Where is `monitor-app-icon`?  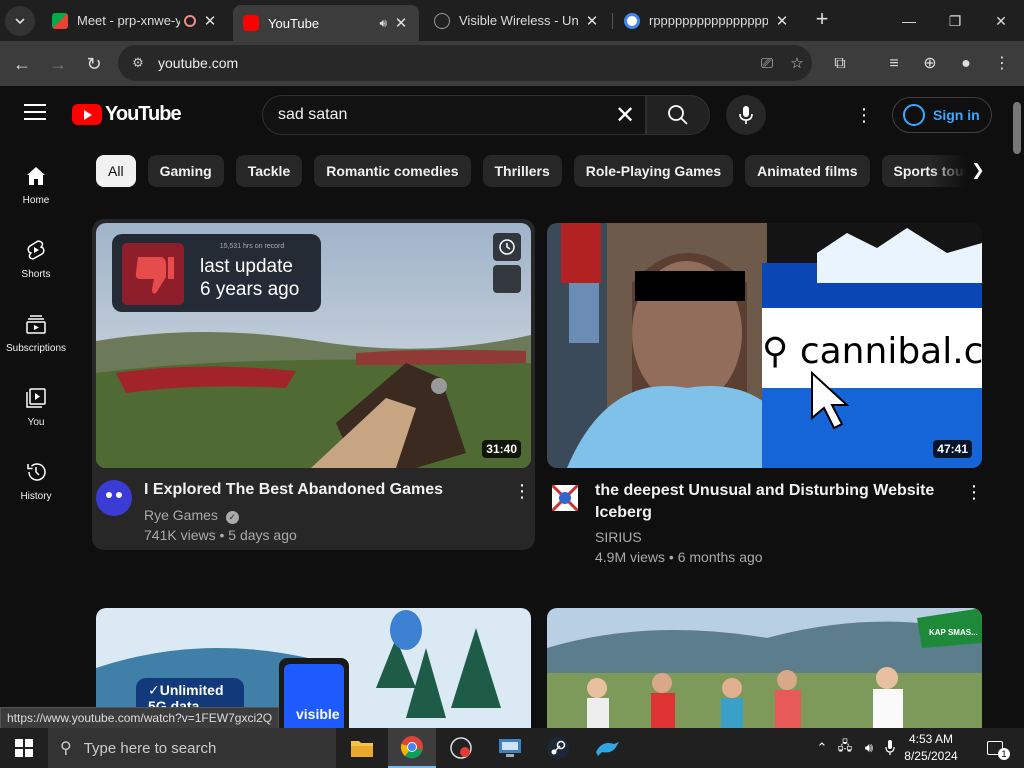
monitor-app-icon is located at coordinates (510, 748).